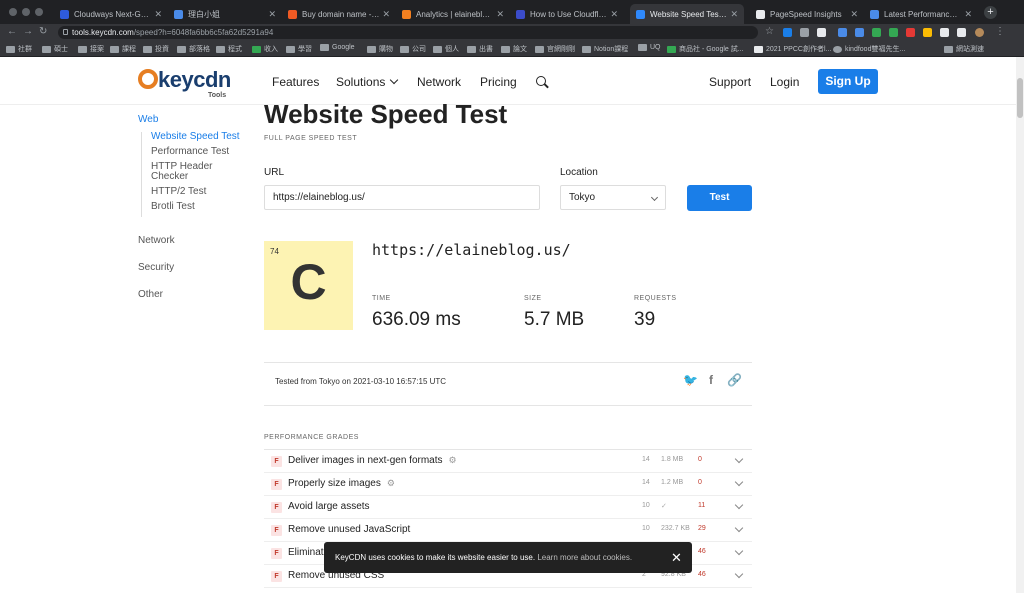 The image size is (1024, 593). What do you see at coordinates (439, 82) in the screenshot?
I see `nav-network: Network` at bounding box center [439, 82].